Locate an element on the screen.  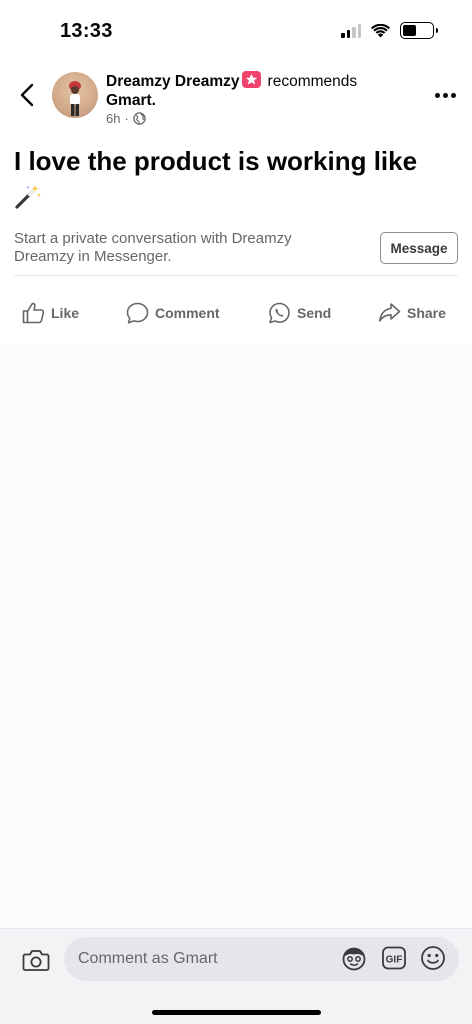
post-age: 6h is located at coordinates (113, 118).